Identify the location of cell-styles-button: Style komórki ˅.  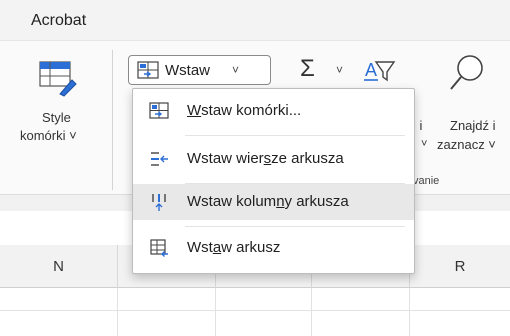
(58, 108).